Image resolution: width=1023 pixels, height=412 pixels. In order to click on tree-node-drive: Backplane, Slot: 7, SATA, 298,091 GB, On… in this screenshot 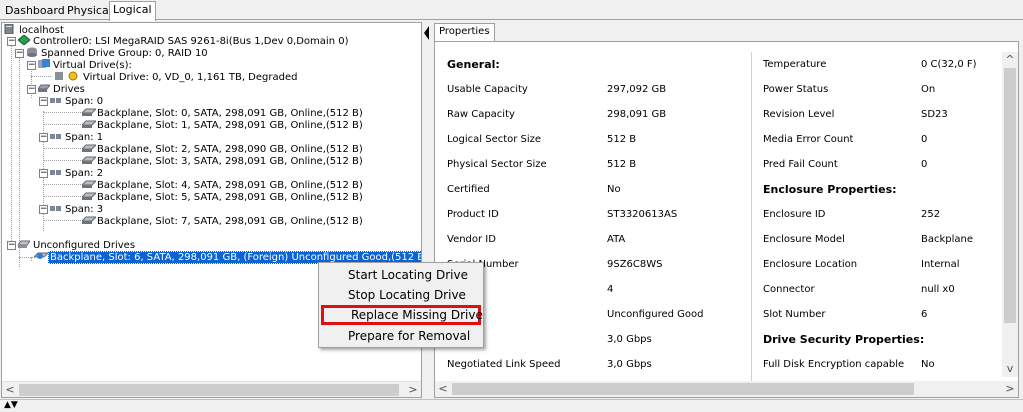, I will do `click(222, 221)`.